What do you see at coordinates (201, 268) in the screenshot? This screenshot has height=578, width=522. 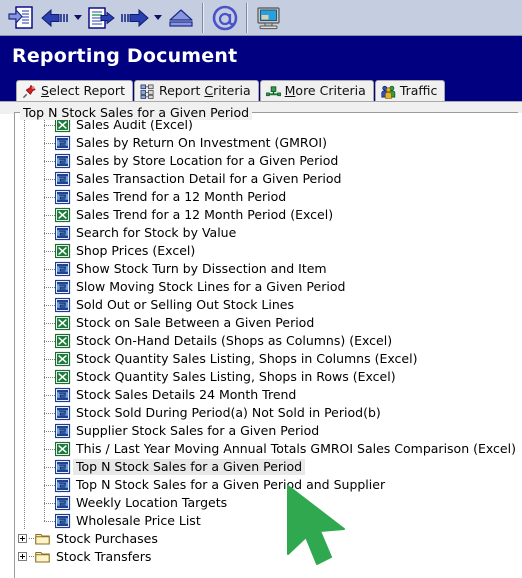 I see `tree-item-label: Show Stock Turn by Dissection and Item` at bounding box center [201, 268].